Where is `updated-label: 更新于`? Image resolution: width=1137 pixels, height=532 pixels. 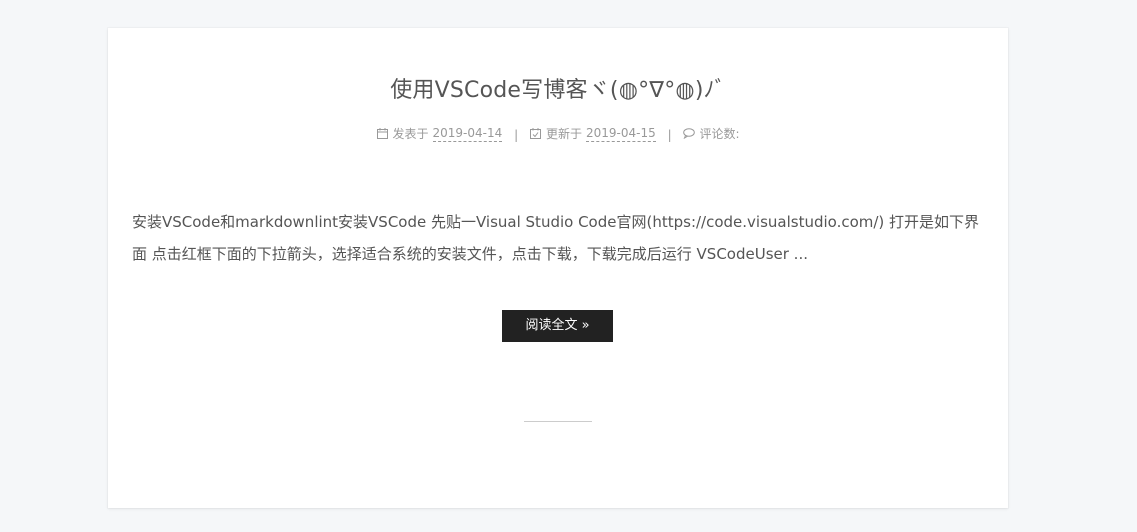
updated-label: 更新于 is located at coordinates (563, 134).